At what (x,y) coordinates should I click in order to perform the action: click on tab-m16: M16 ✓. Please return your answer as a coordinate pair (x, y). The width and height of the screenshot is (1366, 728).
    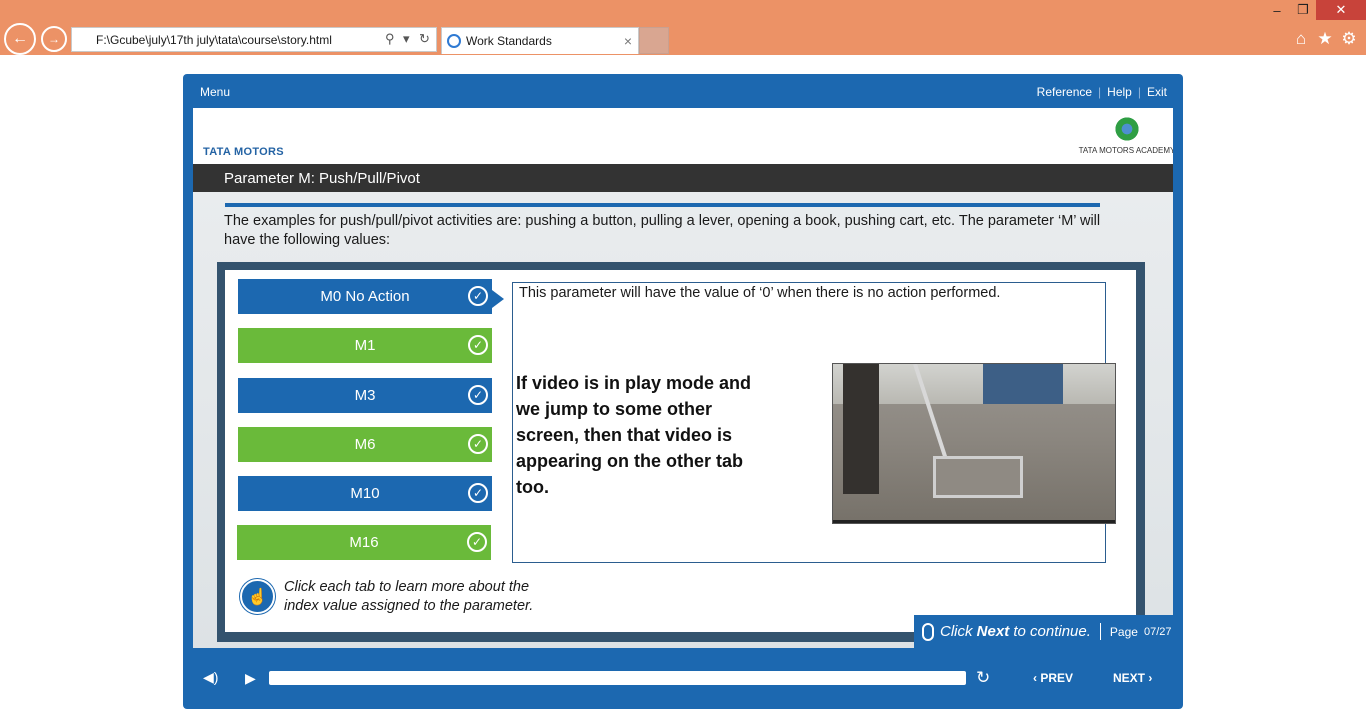
    Looking at the image, I should click on (364, 542).